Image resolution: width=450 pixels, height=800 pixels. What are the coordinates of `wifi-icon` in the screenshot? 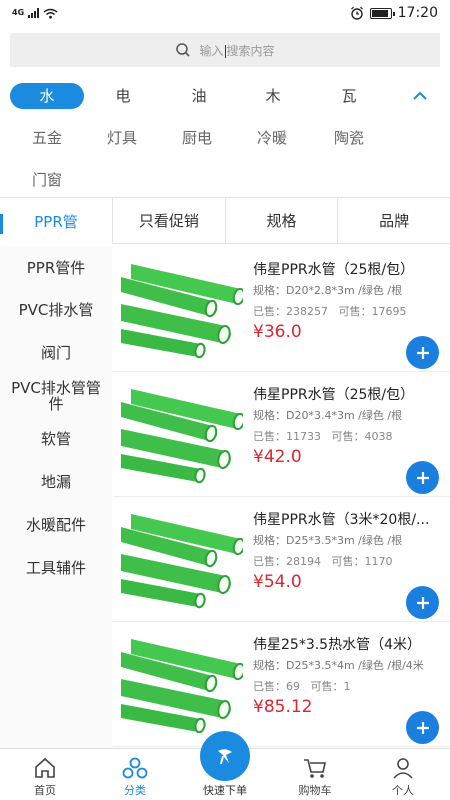 It's located at (50, 13).